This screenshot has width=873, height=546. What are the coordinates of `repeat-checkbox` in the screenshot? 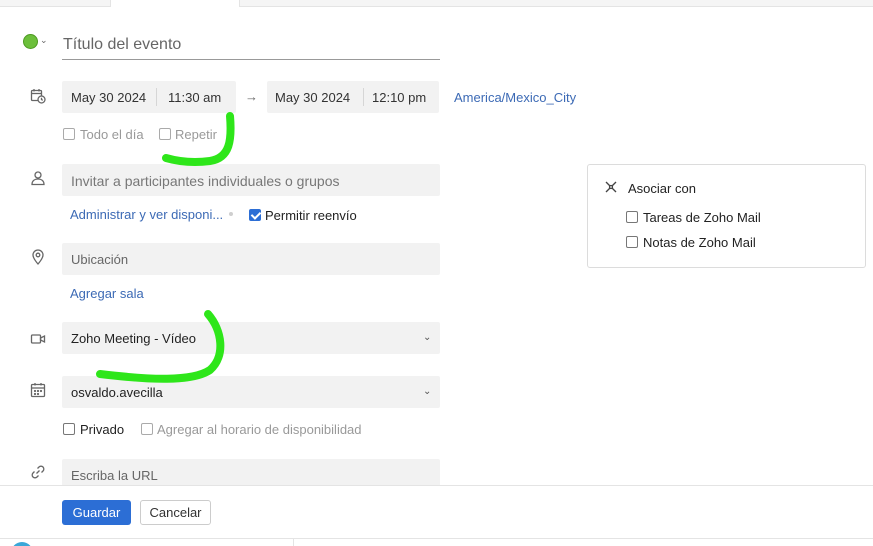 It's located at (165, 134).